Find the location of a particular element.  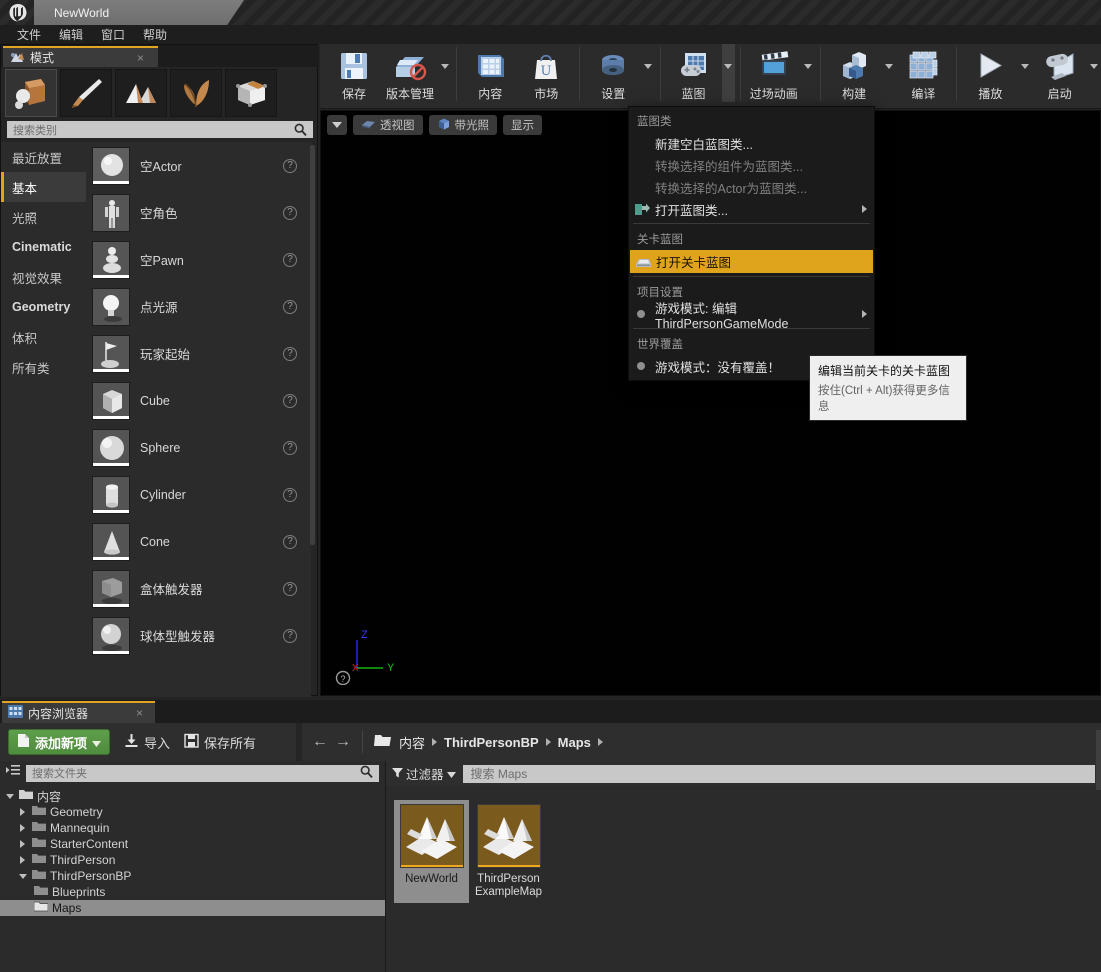

list-item: Sphere ? is located at coordinates (198, 447).